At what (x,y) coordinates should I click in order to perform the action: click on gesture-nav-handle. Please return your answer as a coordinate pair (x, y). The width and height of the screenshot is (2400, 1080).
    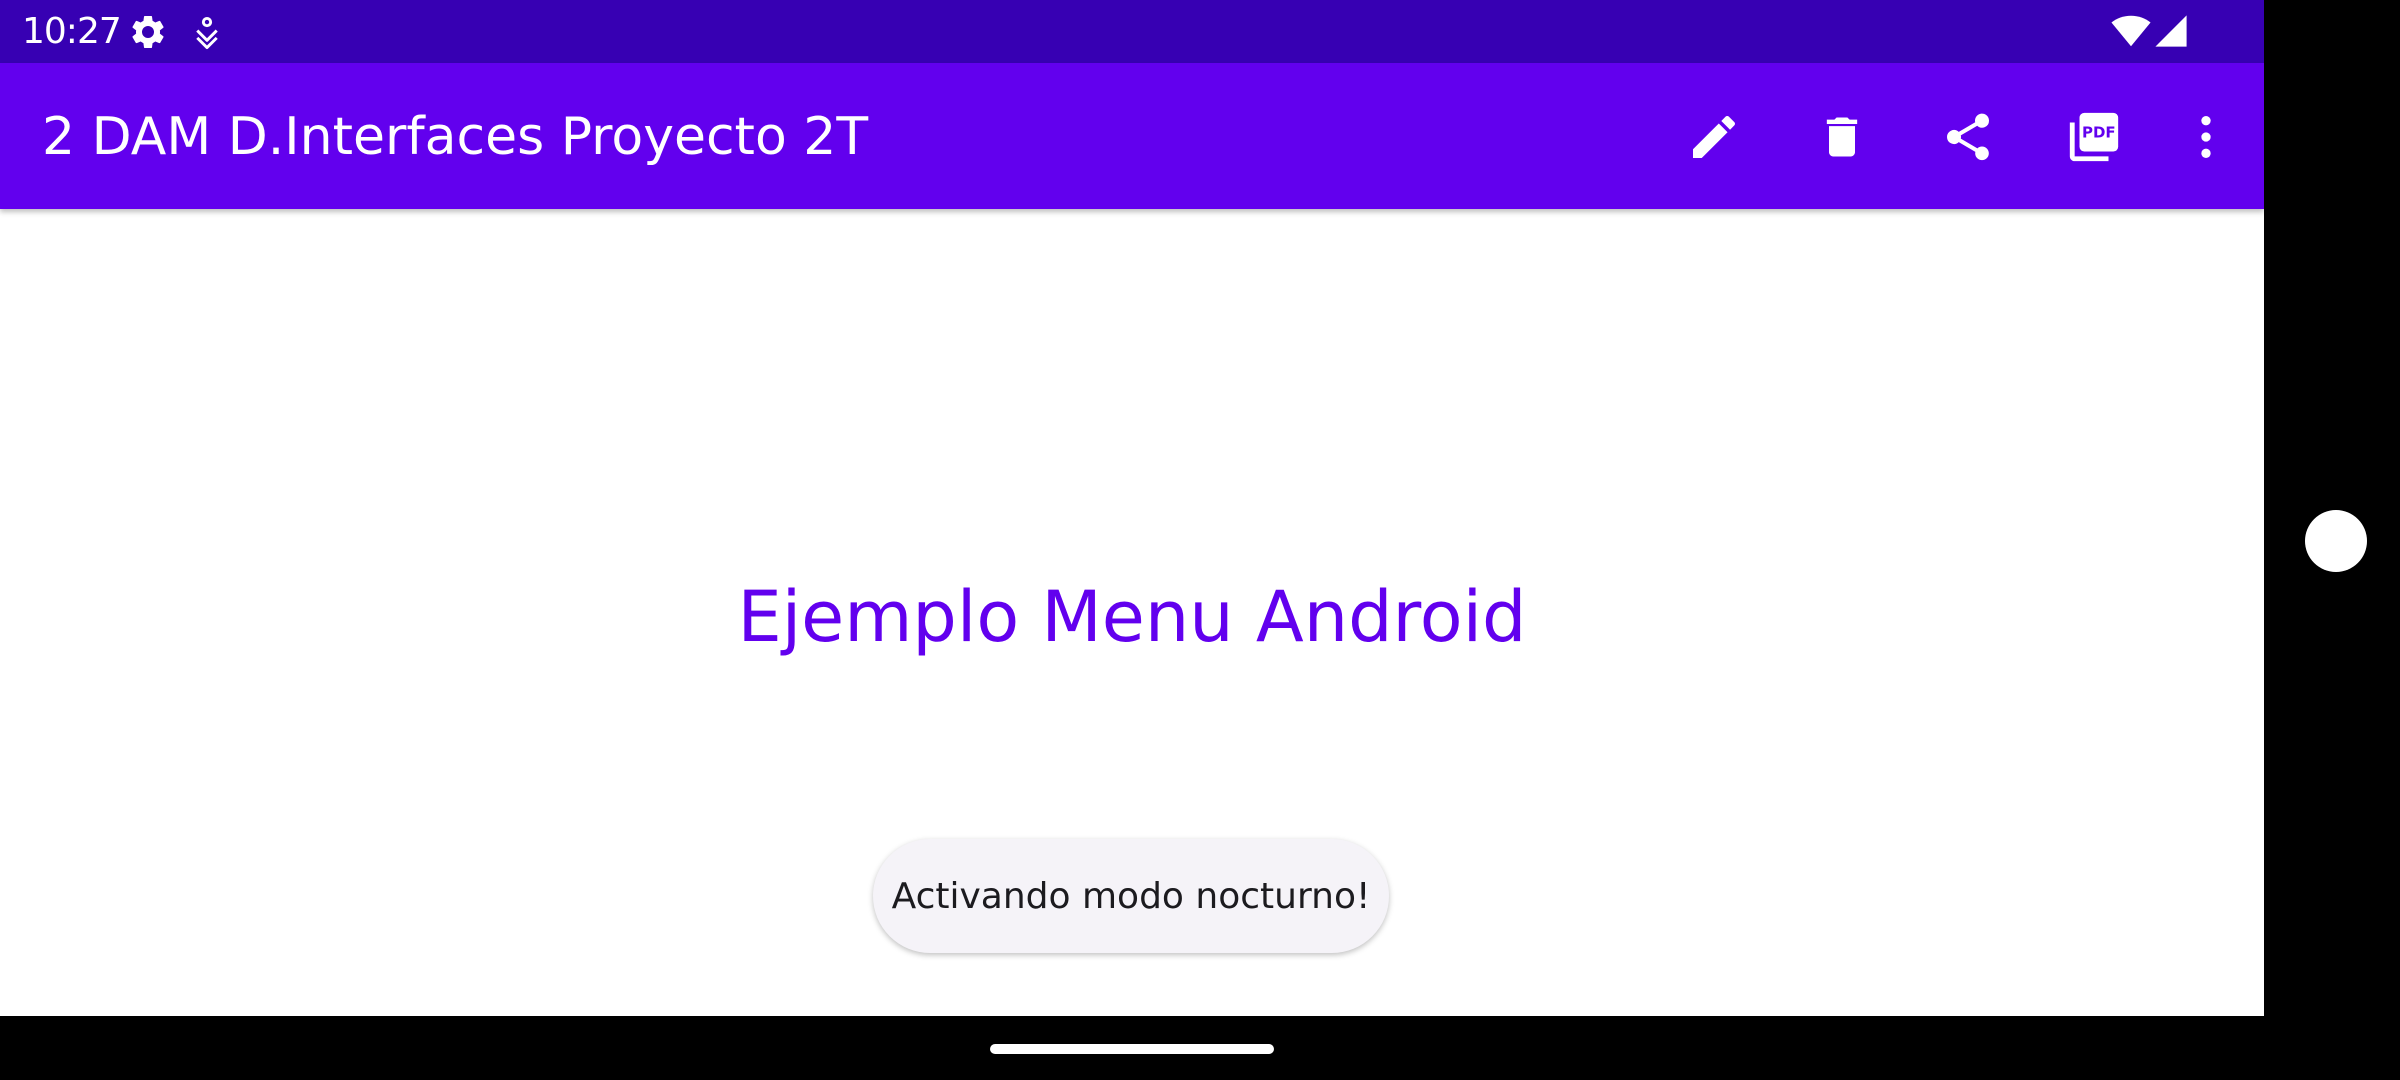
    Looking at the image, I should click on (1132, 1049).